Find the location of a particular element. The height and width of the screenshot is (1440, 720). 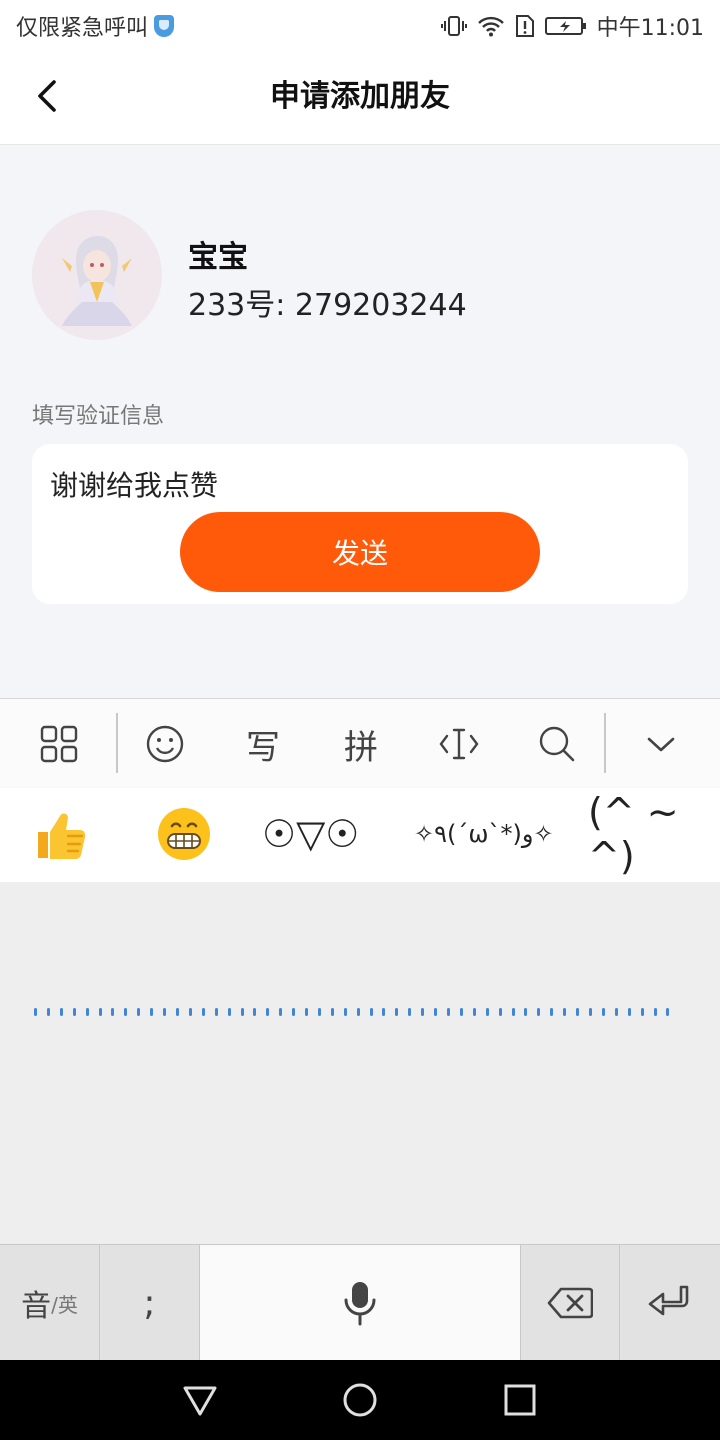

verify-label: 填写验证信息 is located at coordinates (98, 416).